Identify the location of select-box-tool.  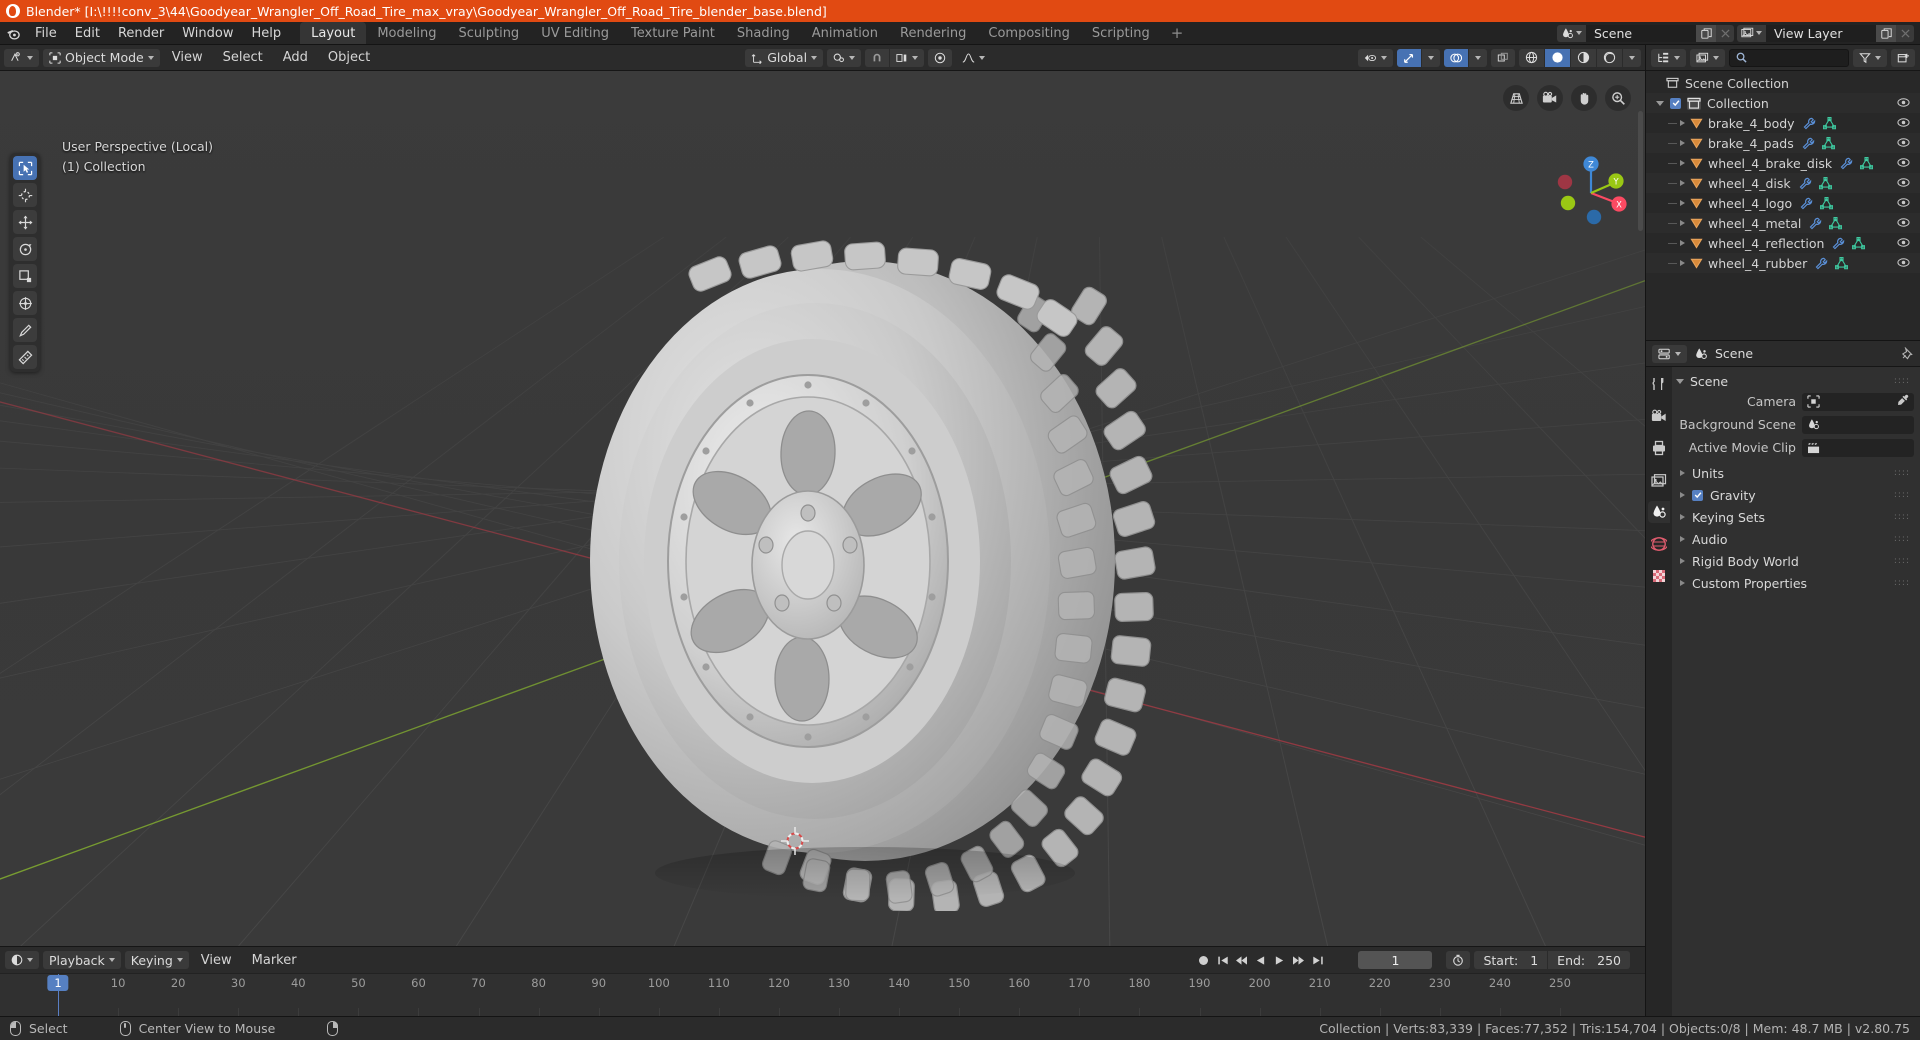
(25, 168).